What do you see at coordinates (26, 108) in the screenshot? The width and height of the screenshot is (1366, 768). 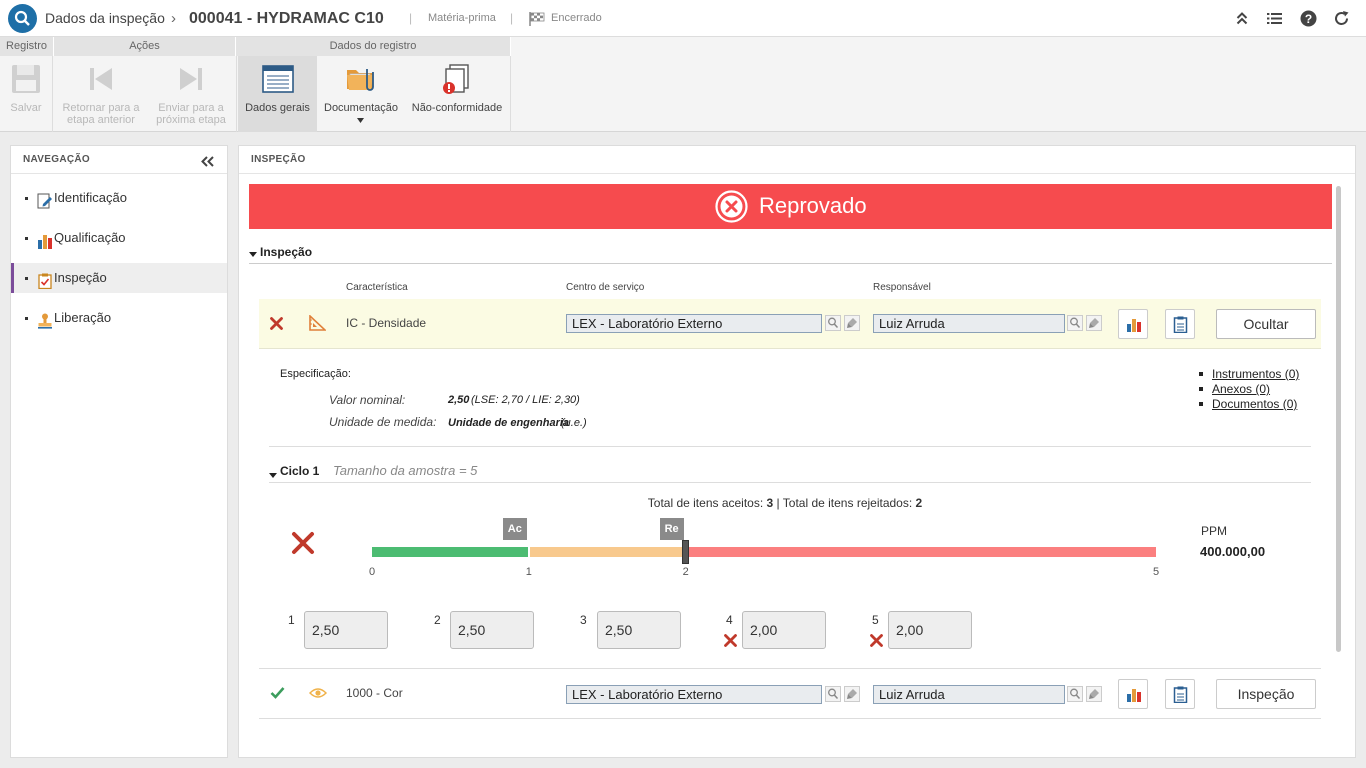 I see `save-label: Salvar` at bounding box center [26, 108].